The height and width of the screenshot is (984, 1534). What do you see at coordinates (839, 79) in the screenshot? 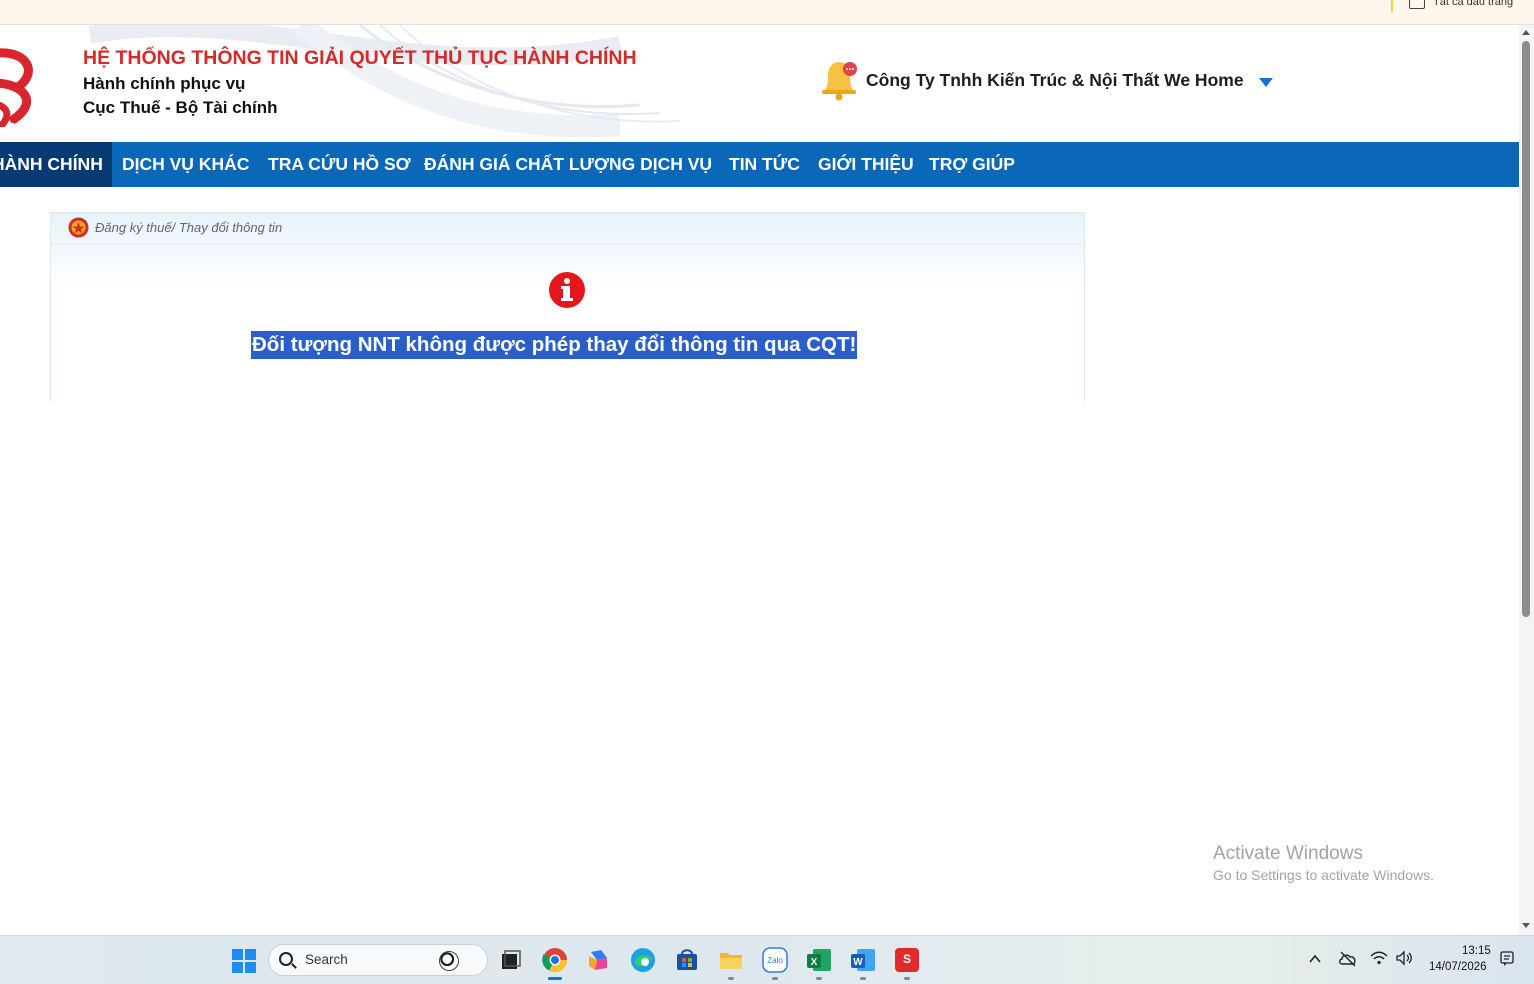
I see `notification-bell-icon` at bounding box center [839, 79].